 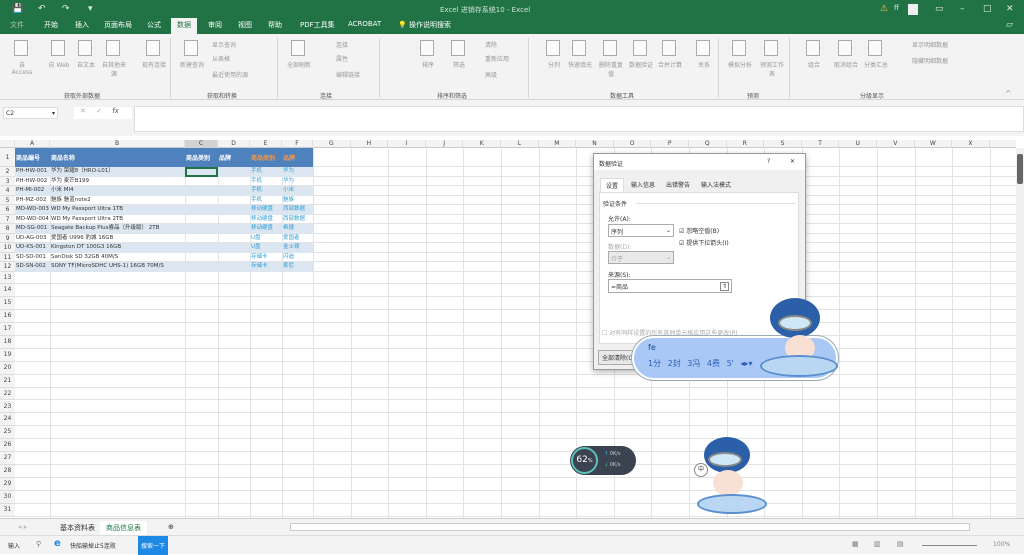 What do you see at coordinates (7, 172) in the screenshot?
I see `row-header: 2` at bounding box center [7, 172].